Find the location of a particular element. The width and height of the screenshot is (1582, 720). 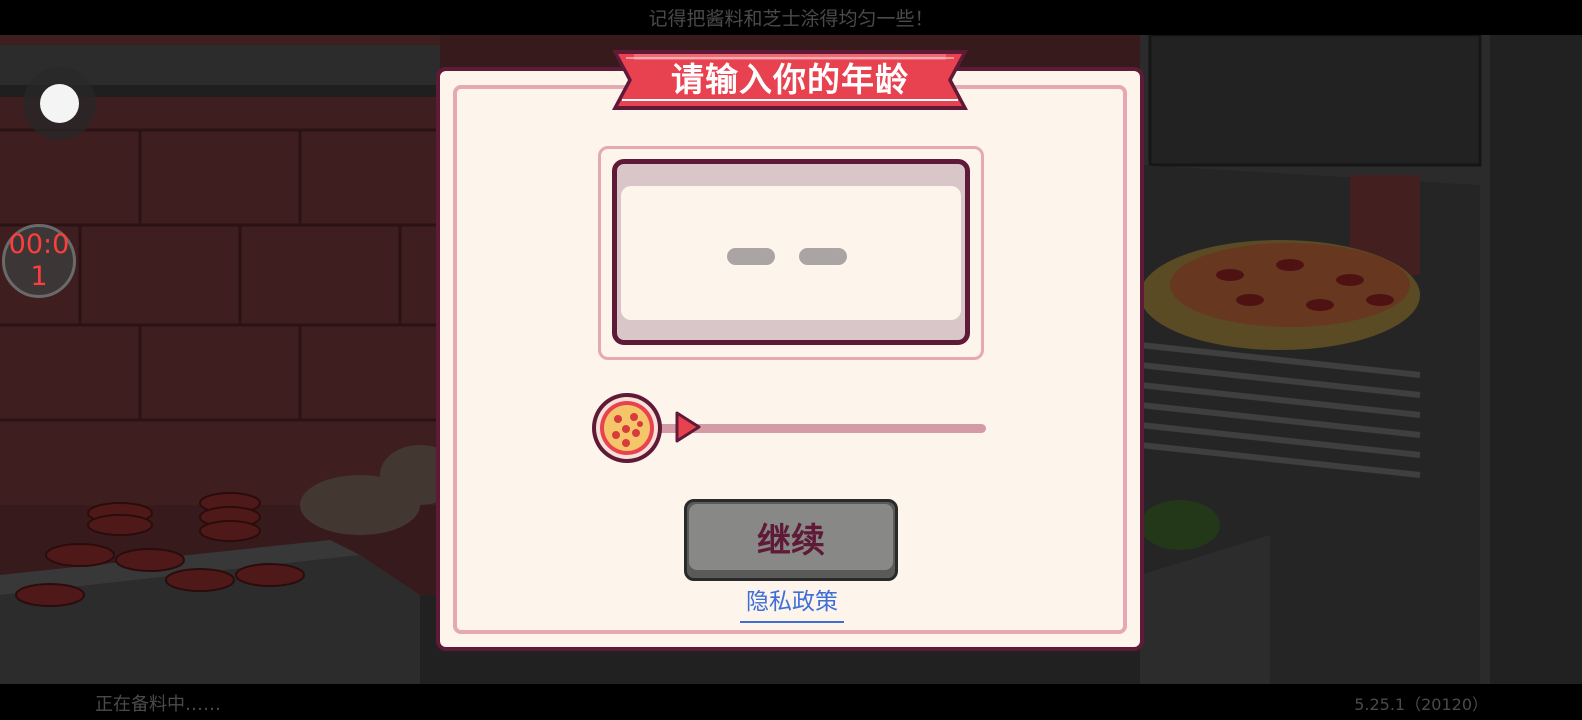

age-display-face is located at coordinates (791, 253).